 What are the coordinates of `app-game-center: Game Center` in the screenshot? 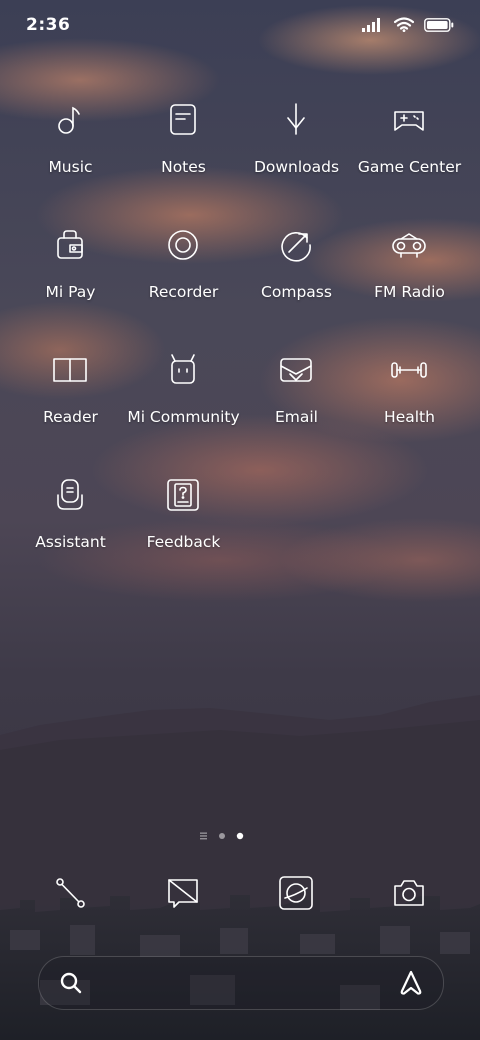 It's located at (409, 155).